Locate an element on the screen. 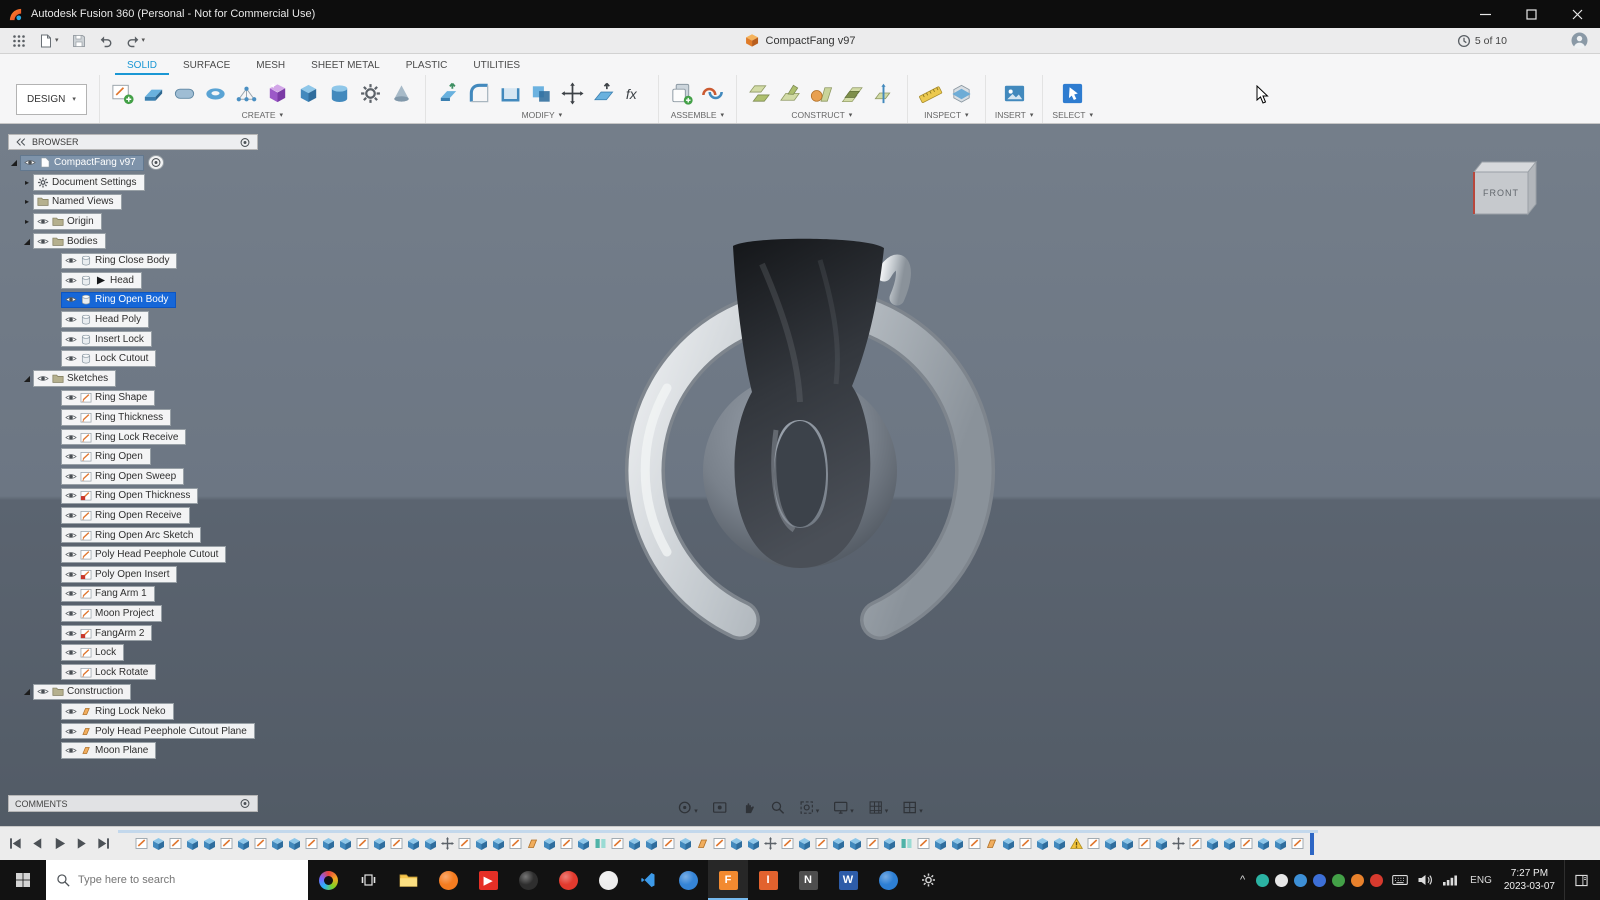 The width and height of the screenshot is (1600, 900). document-tab: CompactFang v97 is located at coordinates (800, 40).